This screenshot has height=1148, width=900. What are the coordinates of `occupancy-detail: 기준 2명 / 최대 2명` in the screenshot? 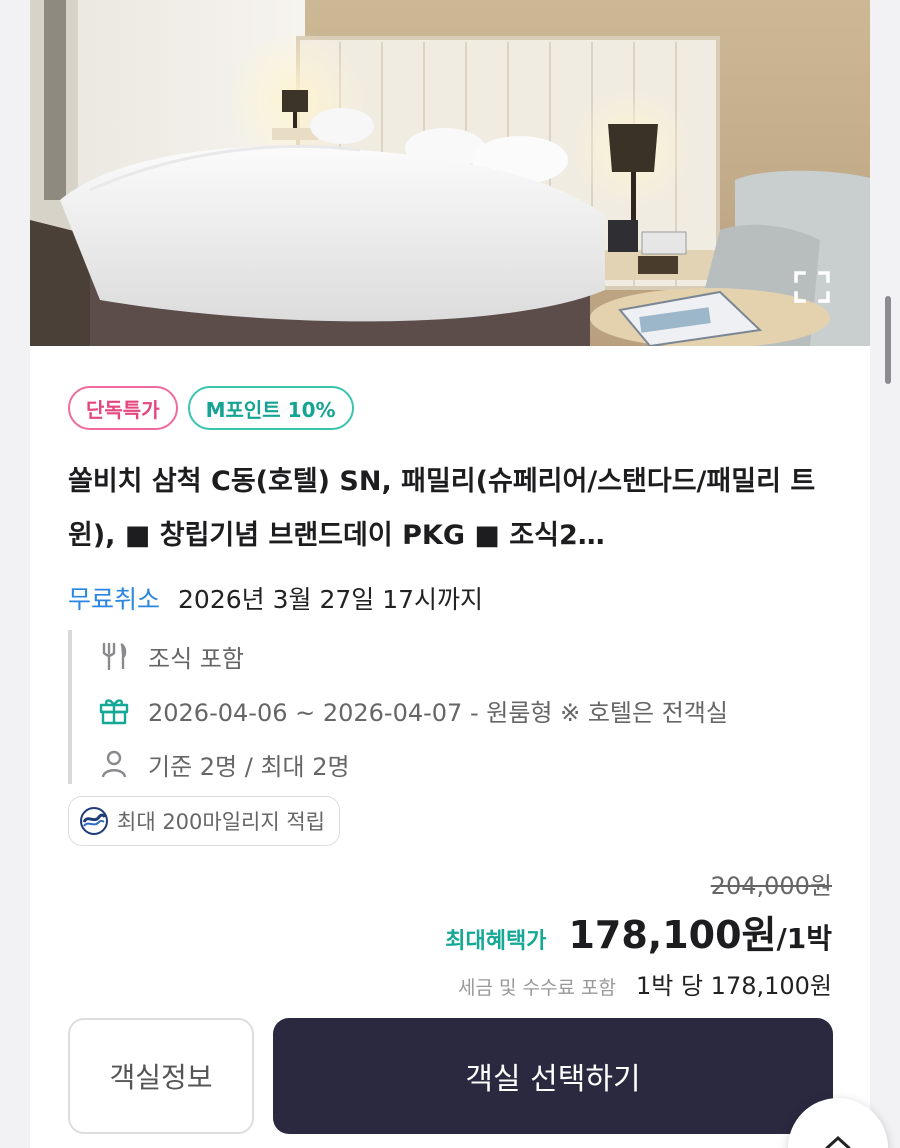 It's located at (224, 764).